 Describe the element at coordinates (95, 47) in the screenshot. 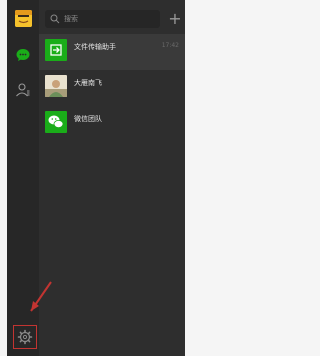

I see `chat-name: 文件传输助手` at that location.